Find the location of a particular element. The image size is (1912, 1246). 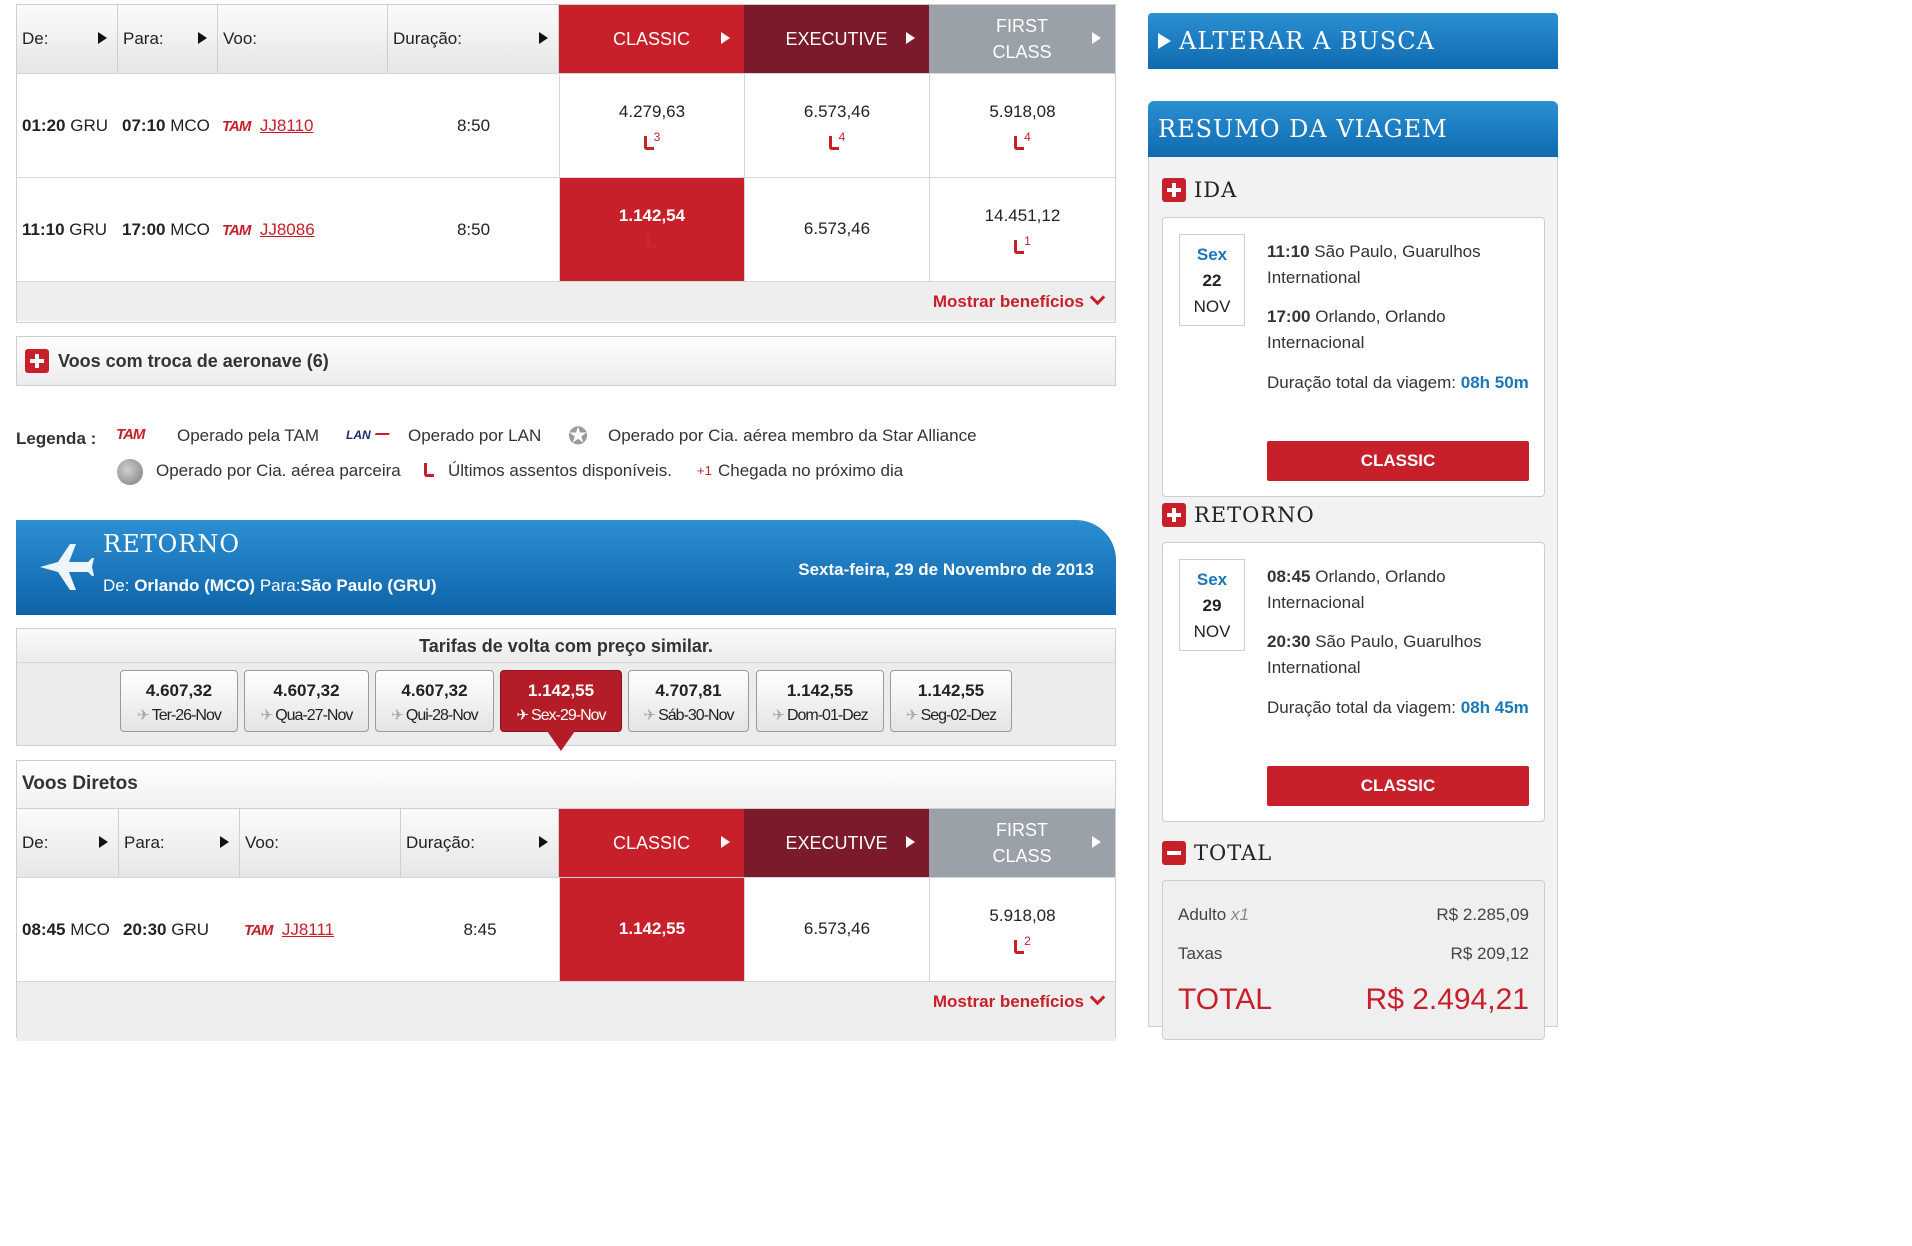

header-flight: Voo: is located at coordinates (320, 843).